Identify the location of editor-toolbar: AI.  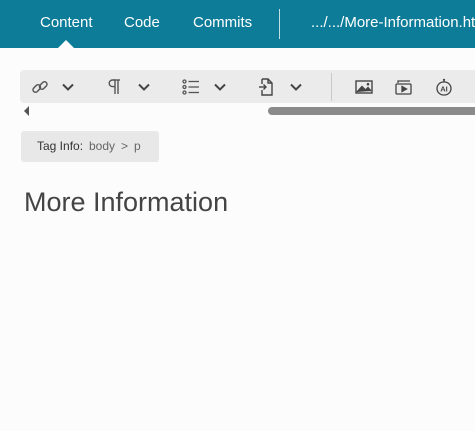
(247, 86).